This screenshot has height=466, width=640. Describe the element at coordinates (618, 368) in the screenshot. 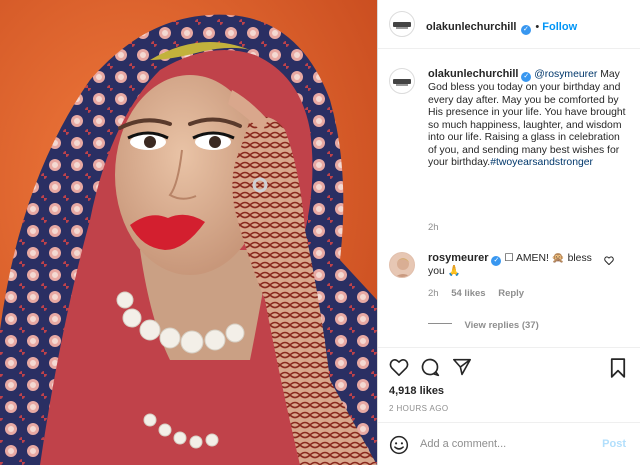

I see `save-bookmark-icon` at that location.